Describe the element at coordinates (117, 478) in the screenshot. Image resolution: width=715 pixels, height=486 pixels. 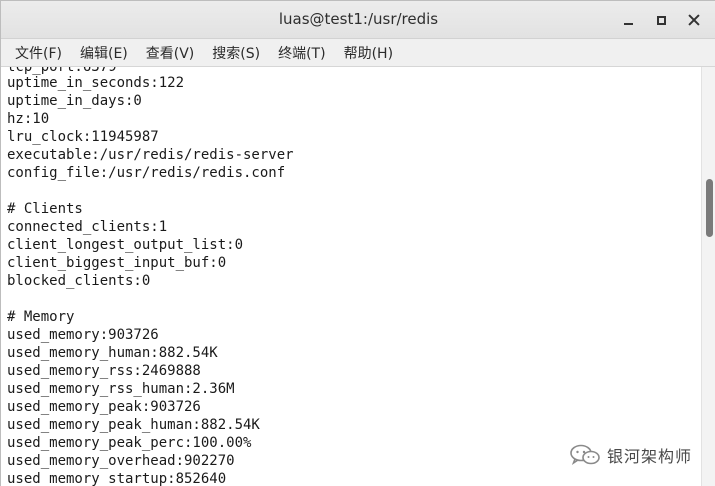
I see `terminal-line: used_memory_startup:852640` at that location.